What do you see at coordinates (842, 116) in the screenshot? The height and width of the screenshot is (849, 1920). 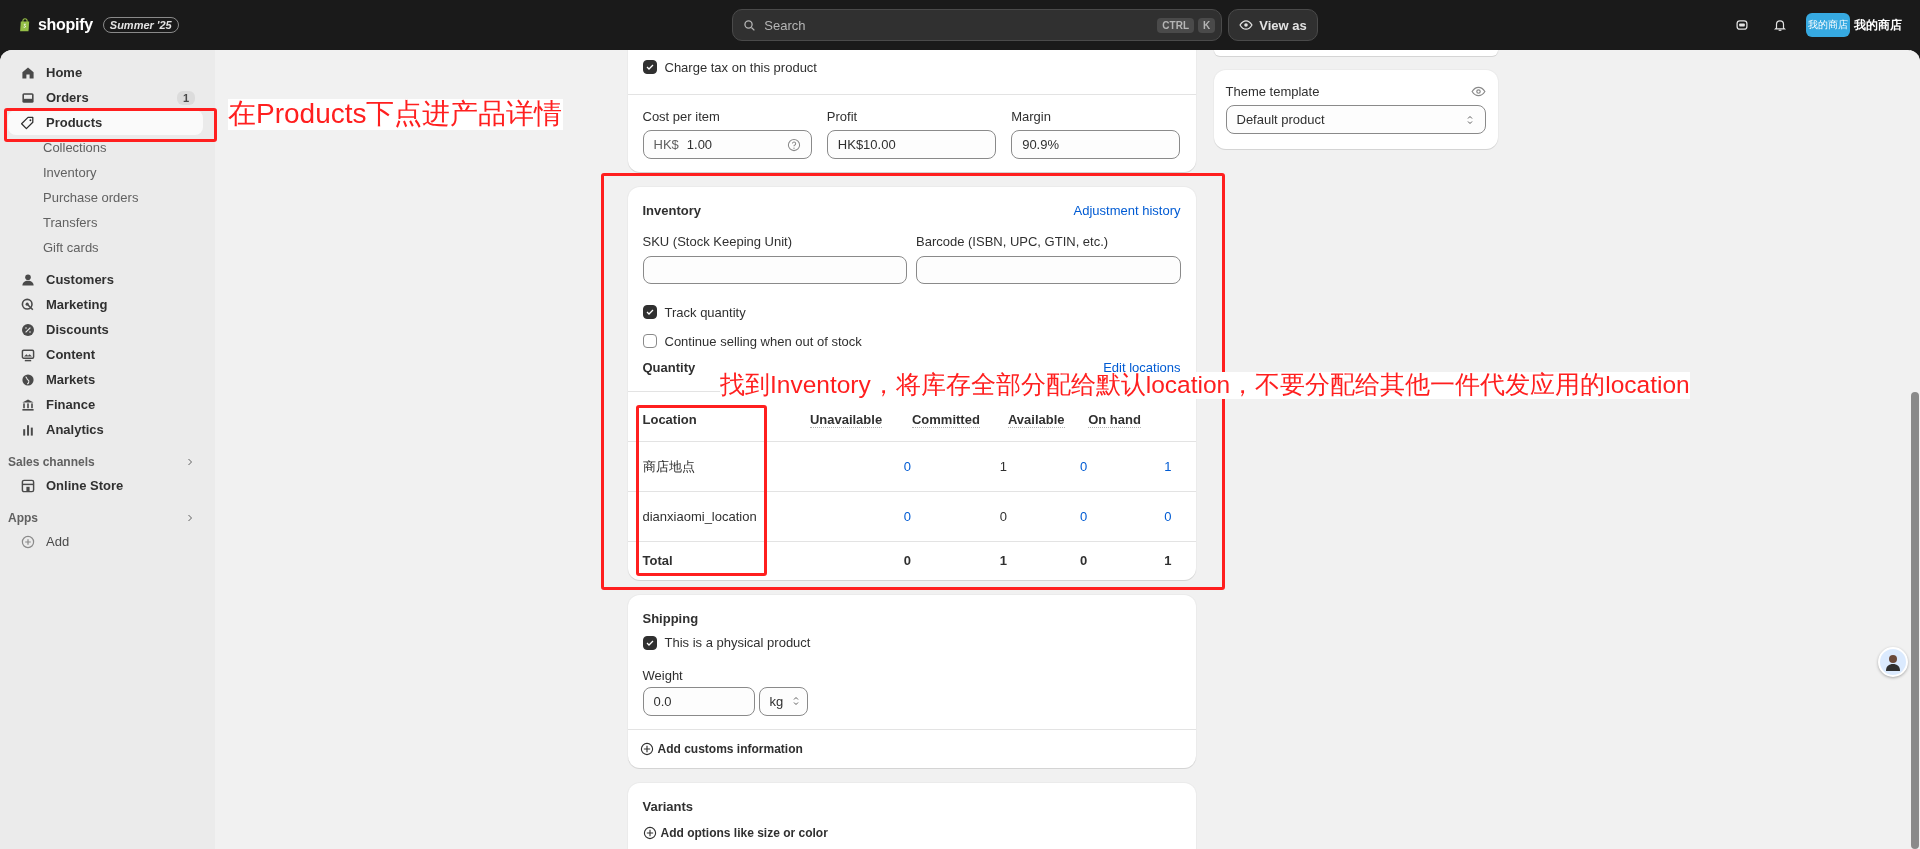 I see `field-label: Profit` at bounding box center [842, 116].